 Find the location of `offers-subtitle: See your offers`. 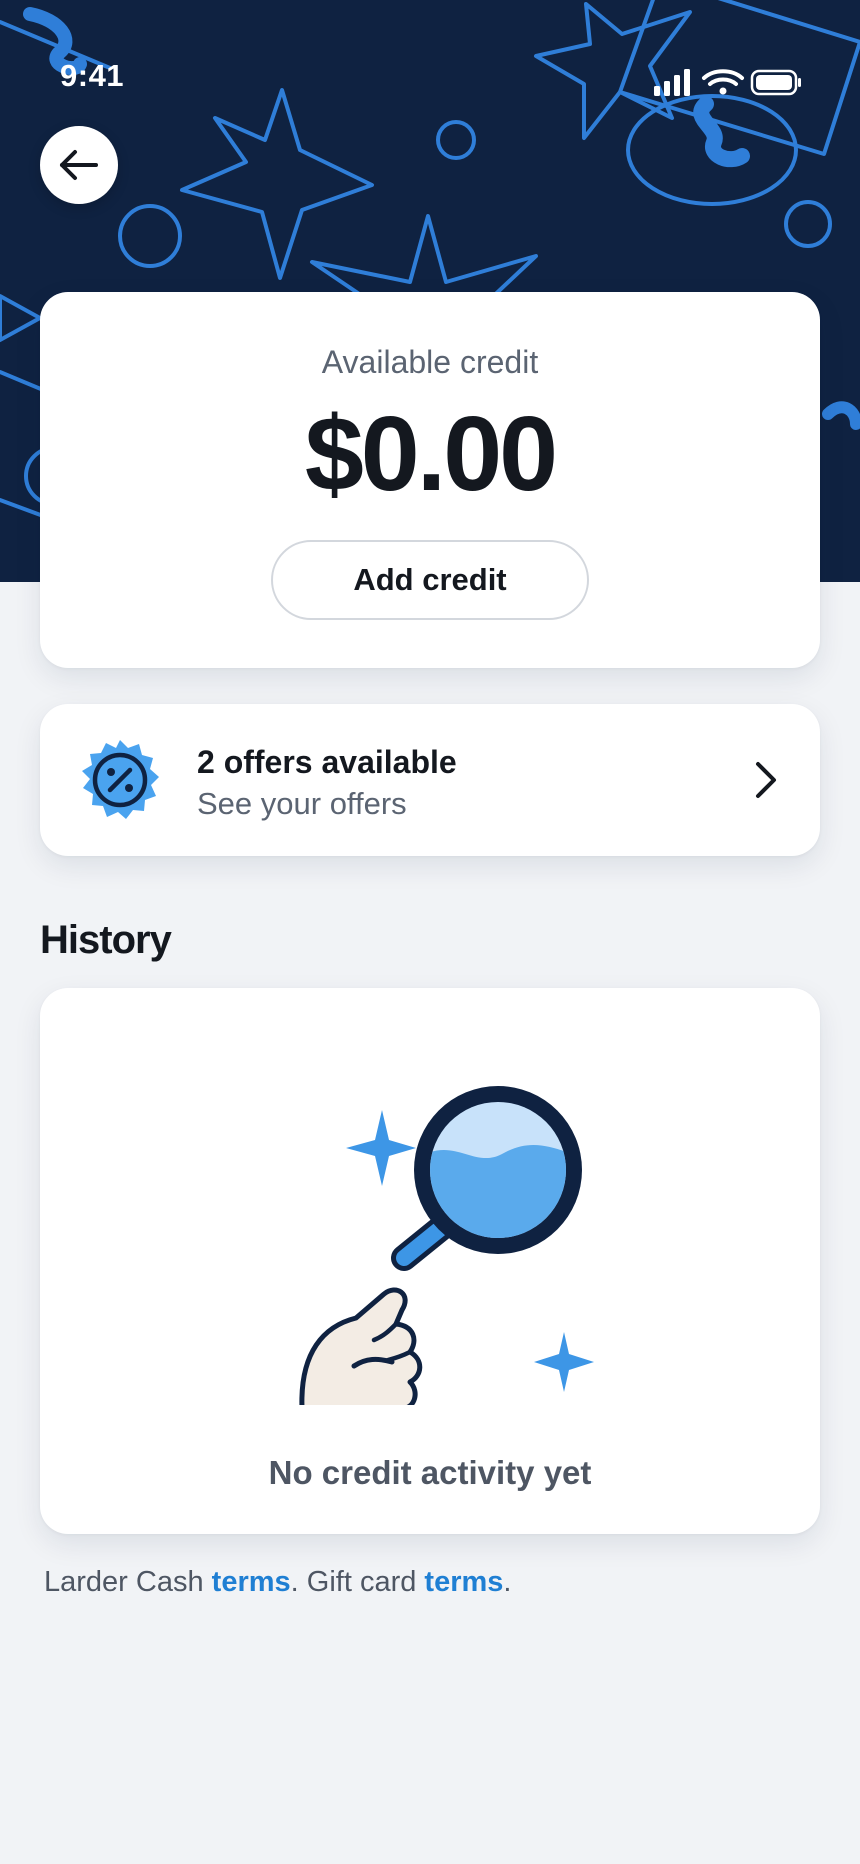

offers-subtitle: See your offers is located at coordinates (302, 803).